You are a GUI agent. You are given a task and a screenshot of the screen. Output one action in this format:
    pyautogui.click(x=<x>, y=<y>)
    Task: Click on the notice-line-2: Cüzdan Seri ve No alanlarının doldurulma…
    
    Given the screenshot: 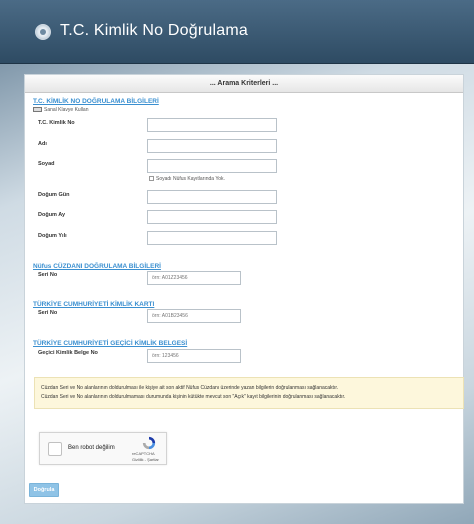 What is the action you would take?
    pyautogui.click(x=193, y=397)
    